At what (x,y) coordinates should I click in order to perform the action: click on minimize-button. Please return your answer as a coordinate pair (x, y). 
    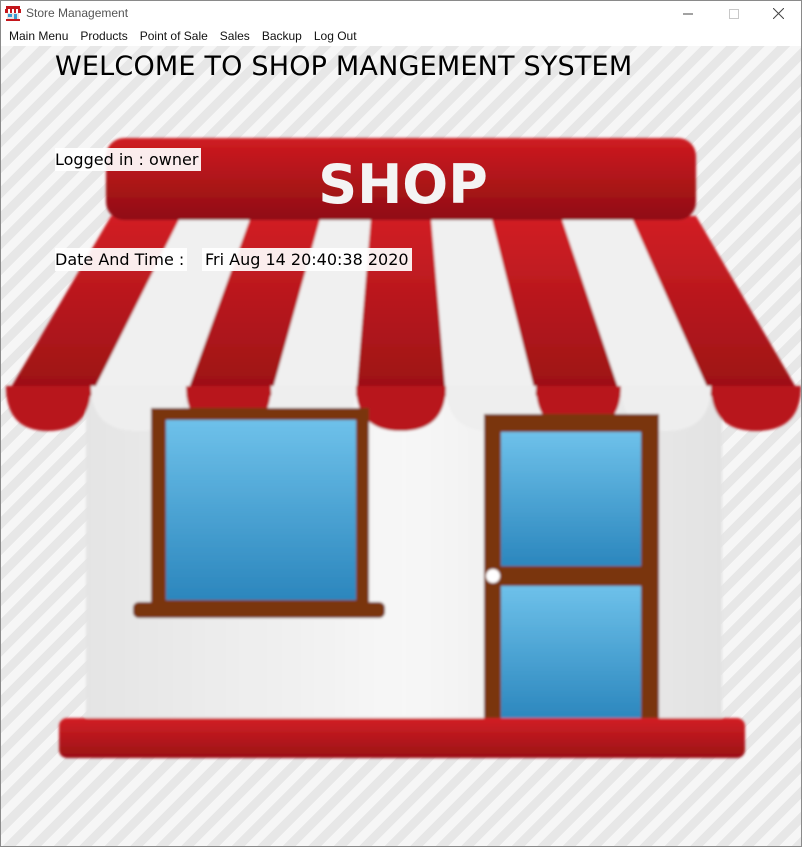
    Looking at the image, I should click on (688, 13).